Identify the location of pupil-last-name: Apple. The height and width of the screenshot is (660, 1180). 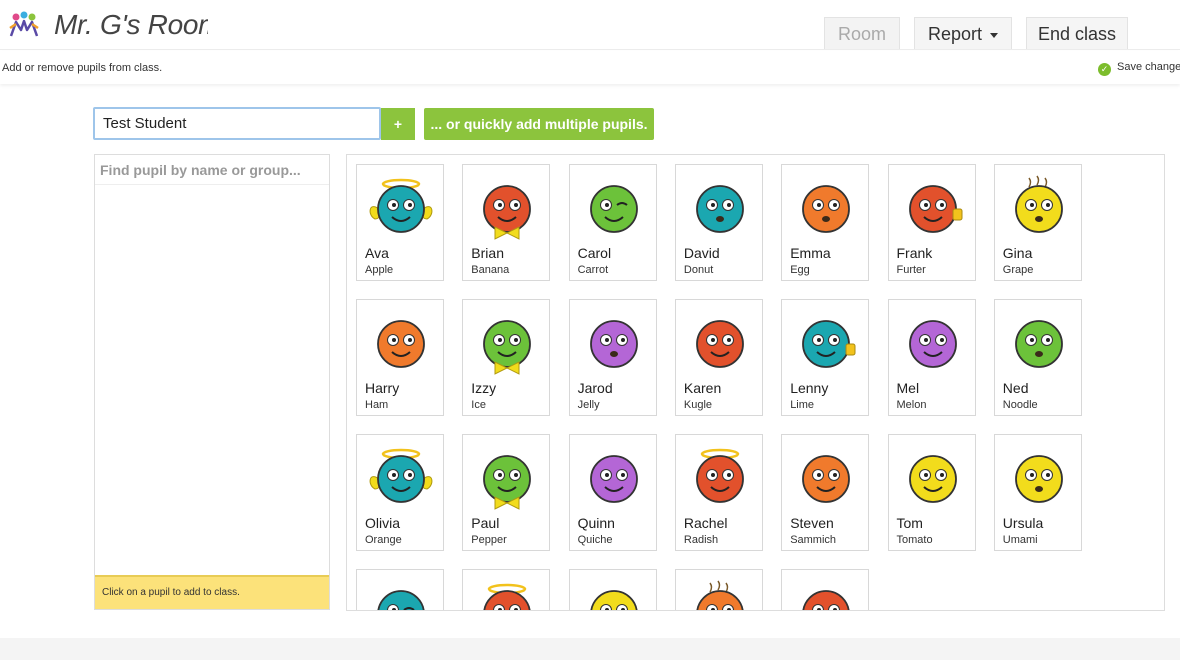
(379, 270).